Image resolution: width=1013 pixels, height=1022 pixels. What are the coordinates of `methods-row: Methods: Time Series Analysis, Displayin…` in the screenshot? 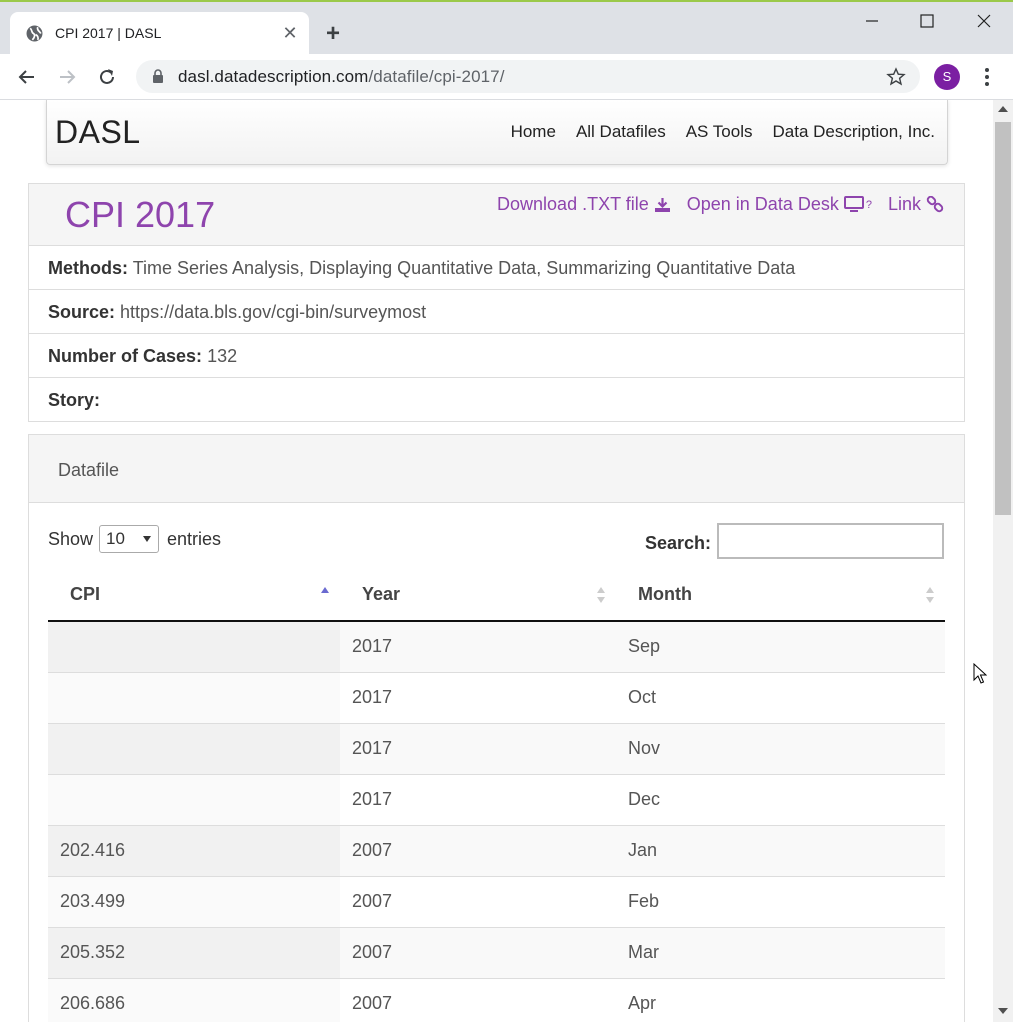 It's located at (496, 268).